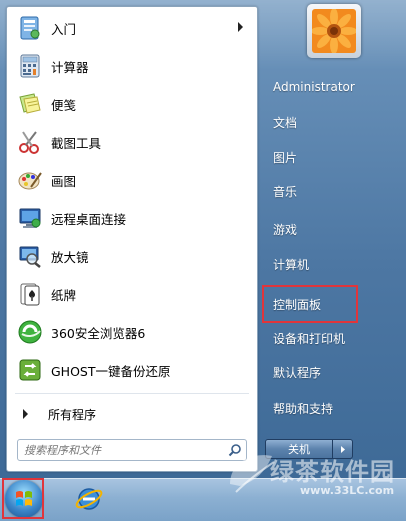 This screenshot has height=521, width=406. I want to click on menu-music: 音乐, so click(329, 191).